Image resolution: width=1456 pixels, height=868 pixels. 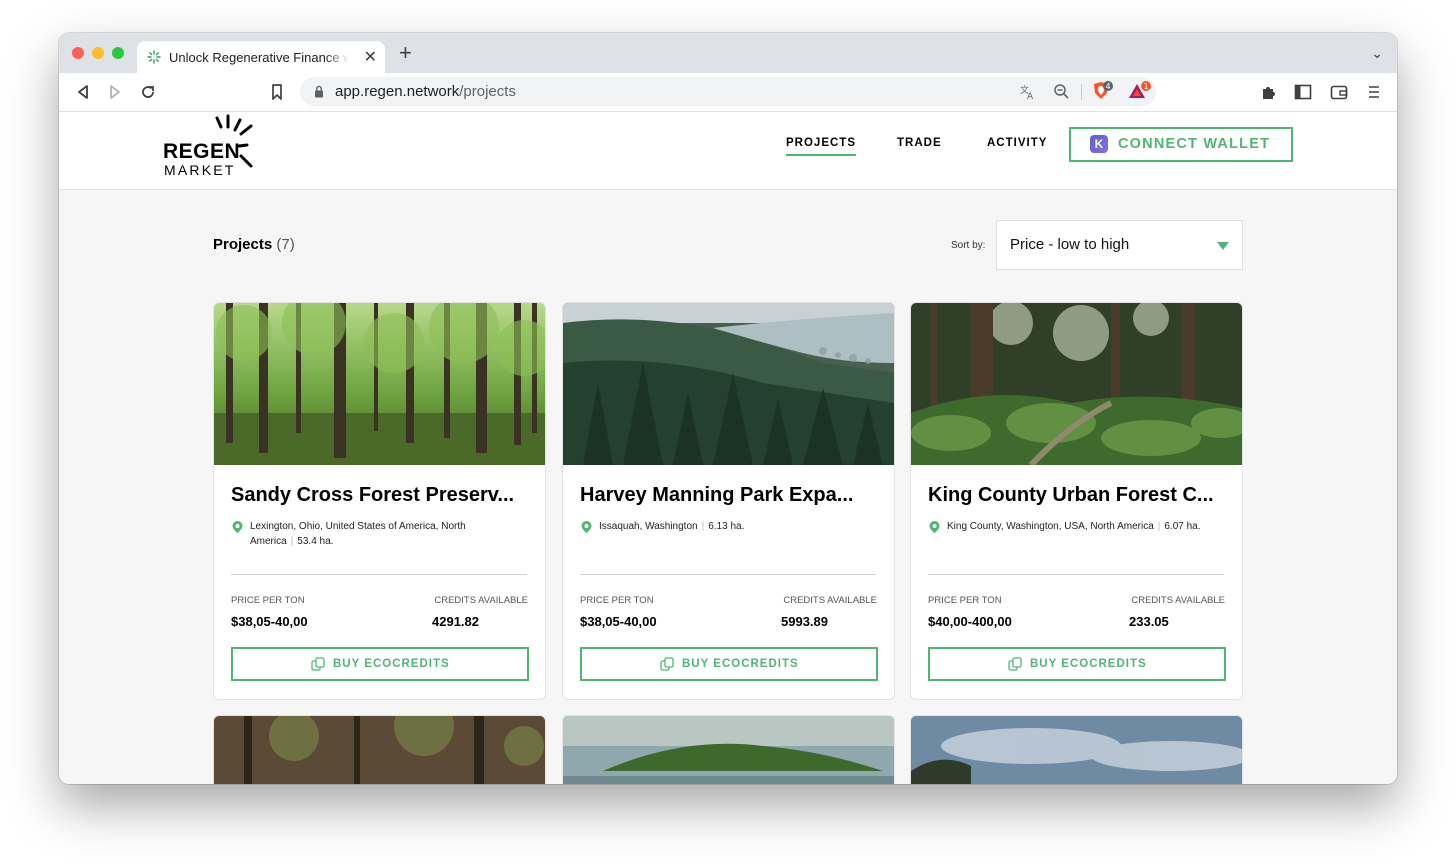 What do you see at coordinates (379, 384) in the screenshot?
I see `project-image-forest` at bounding box center [379, 384].